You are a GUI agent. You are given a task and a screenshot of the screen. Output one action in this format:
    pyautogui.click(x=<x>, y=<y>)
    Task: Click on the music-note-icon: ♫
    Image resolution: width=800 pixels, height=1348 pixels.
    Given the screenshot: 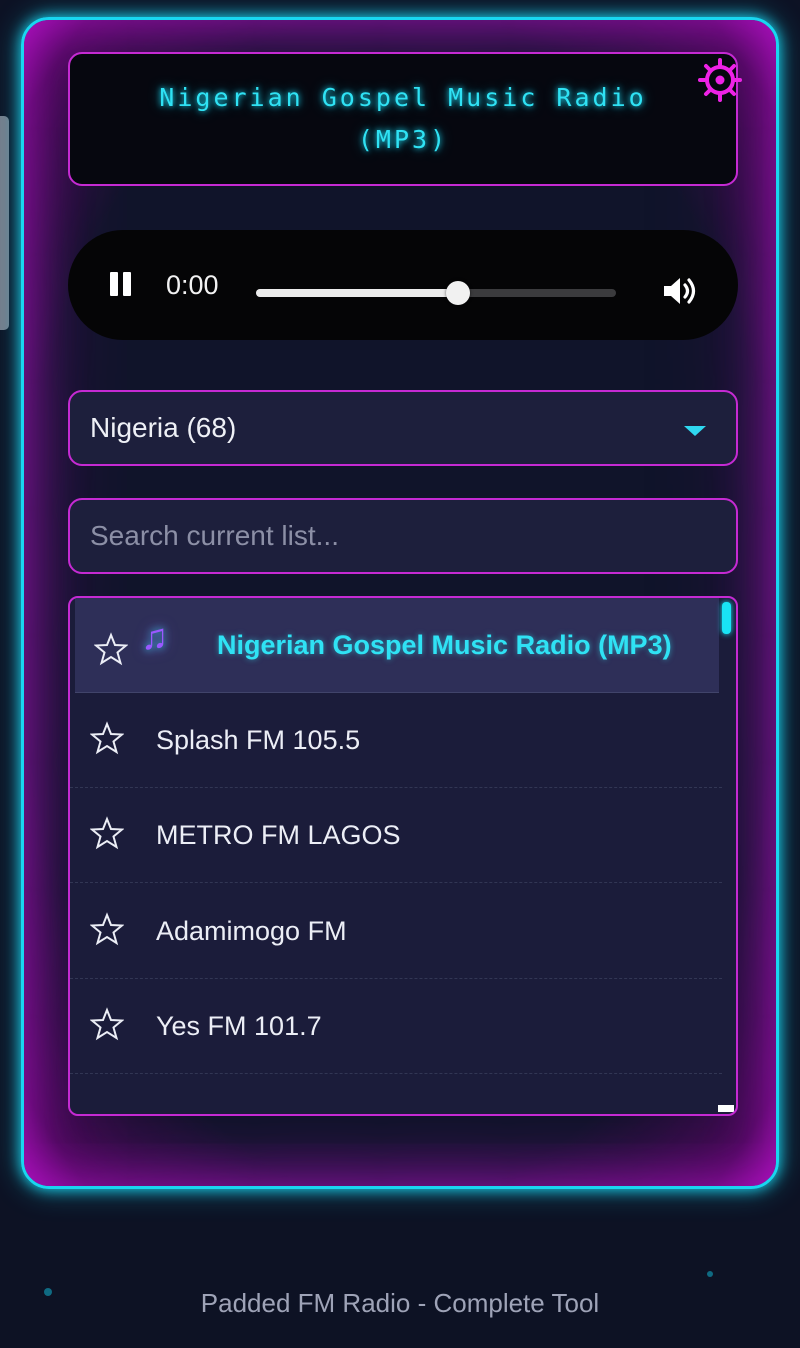 What is the action you would take?
    pyautogui.click(x=154, y=636)
    